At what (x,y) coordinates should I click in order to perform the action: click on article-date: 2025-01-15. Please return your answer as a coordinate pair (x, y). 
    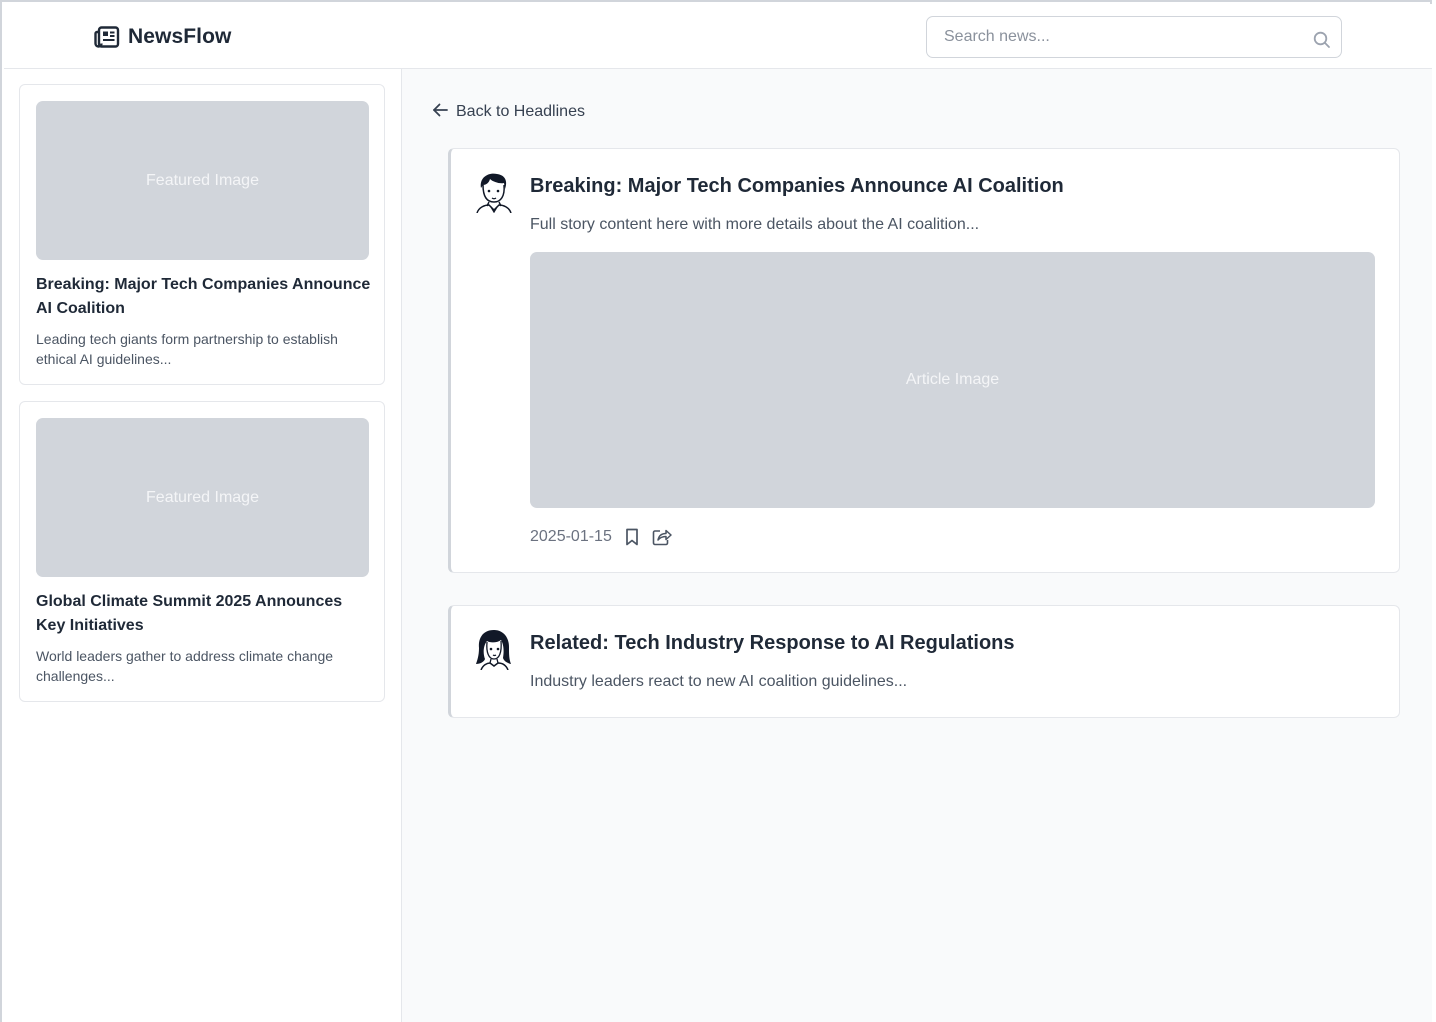
    Looking at the image, I should click on (571, 536).